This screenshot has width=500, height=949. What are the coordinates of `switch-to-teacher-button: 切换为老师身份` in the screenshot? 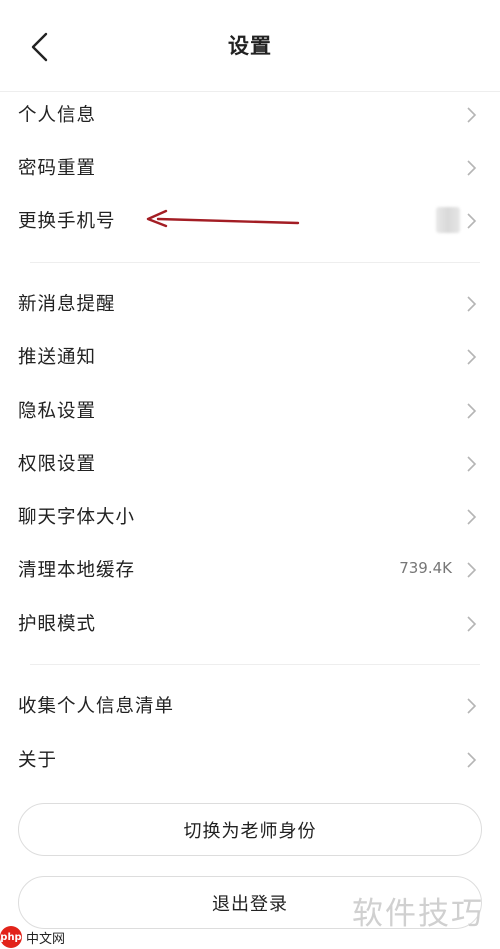 It's located at (250, 829).